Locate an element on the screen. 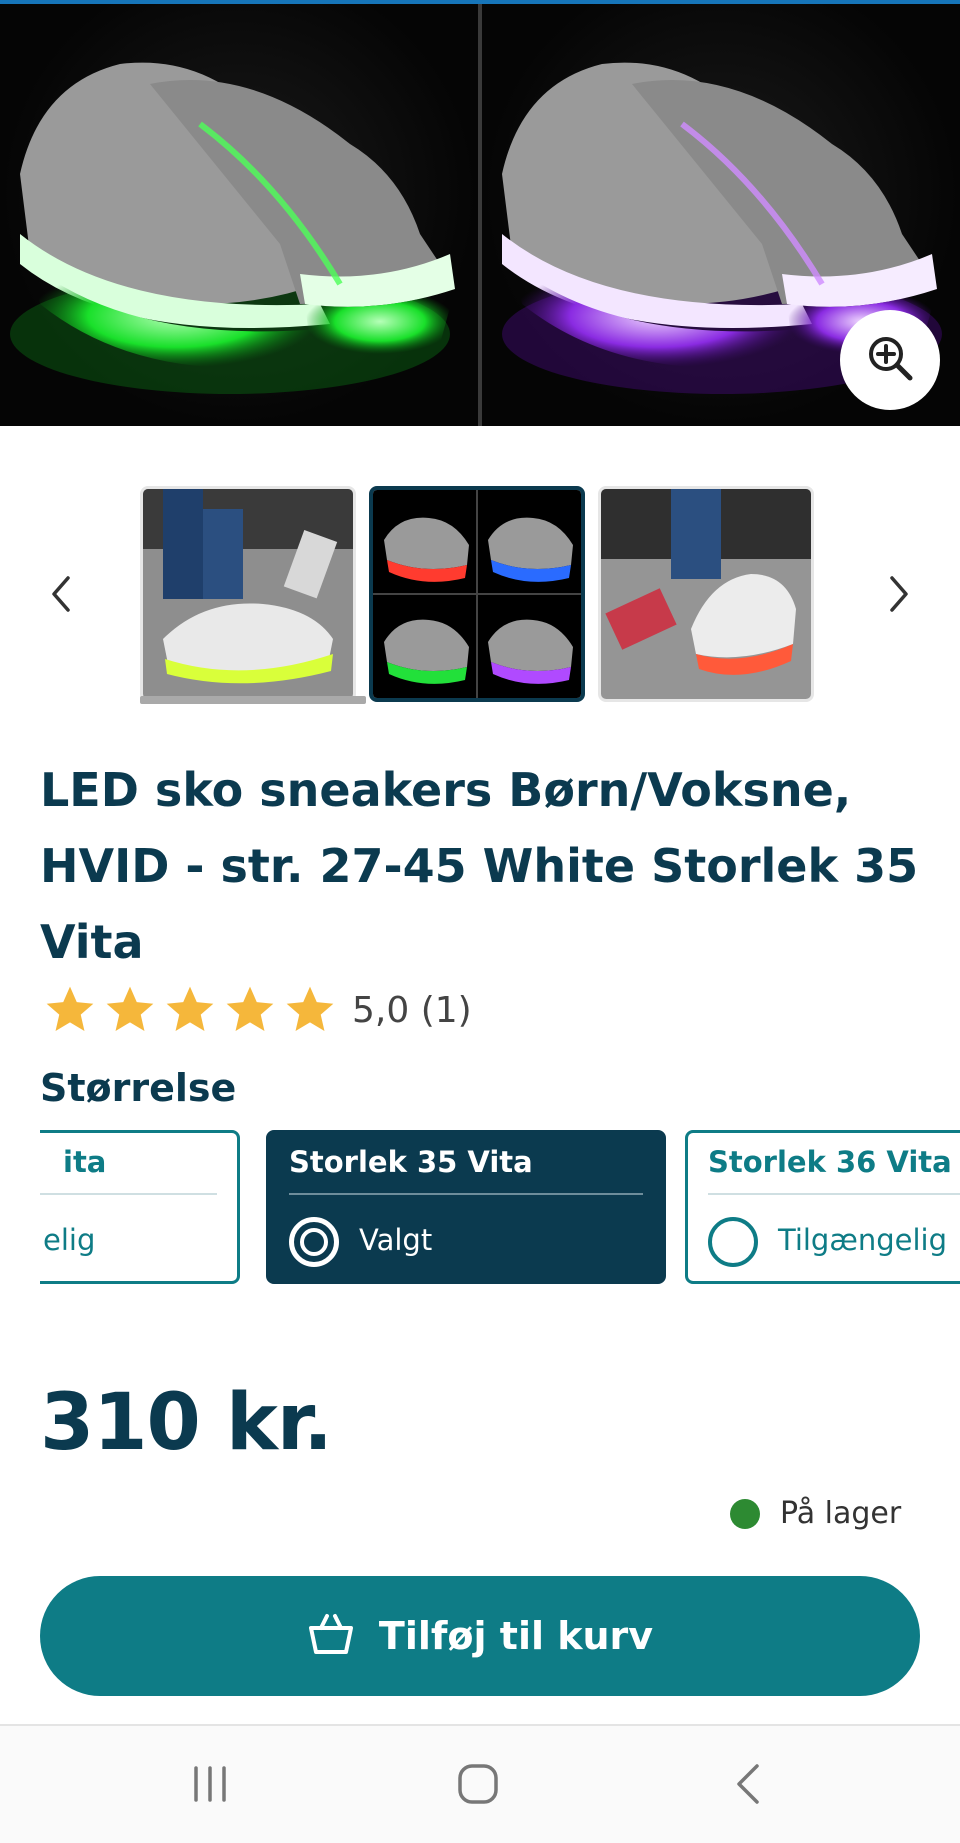 This screenshot has width=960, height=1843. product-rating: 5,0 (1) is located at coordinates (256, 1010).